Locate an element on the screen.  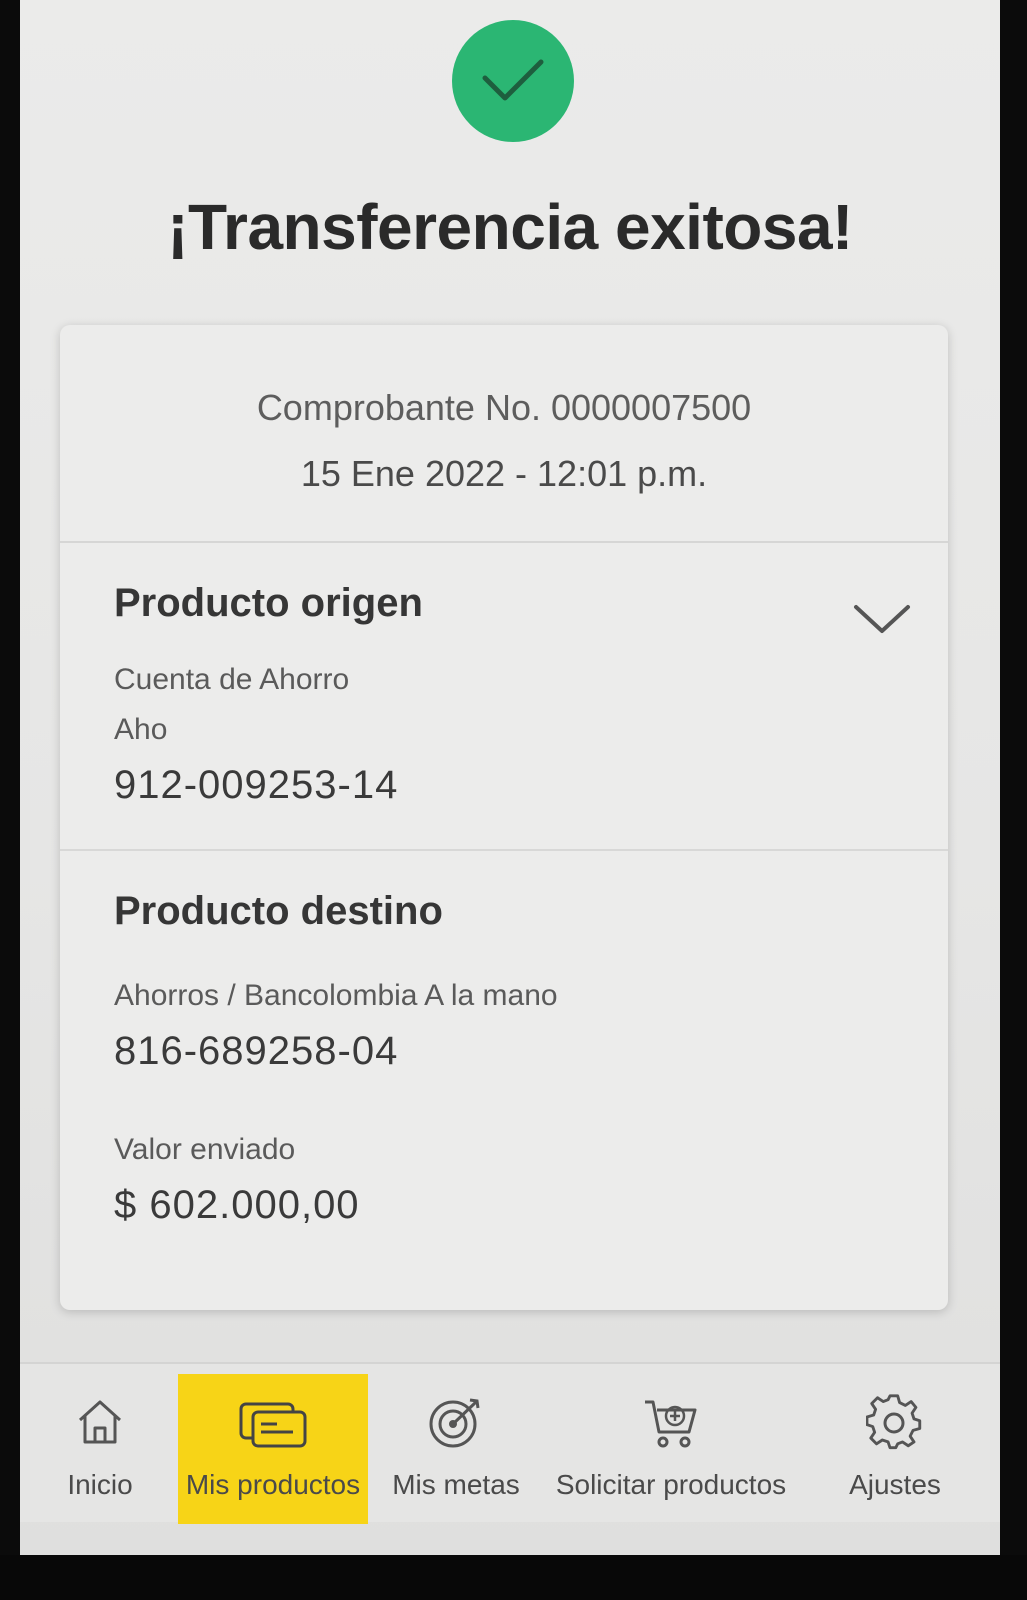
tab-solicitar-productos: Solicitar productos is located at coordinates (671, 1449).